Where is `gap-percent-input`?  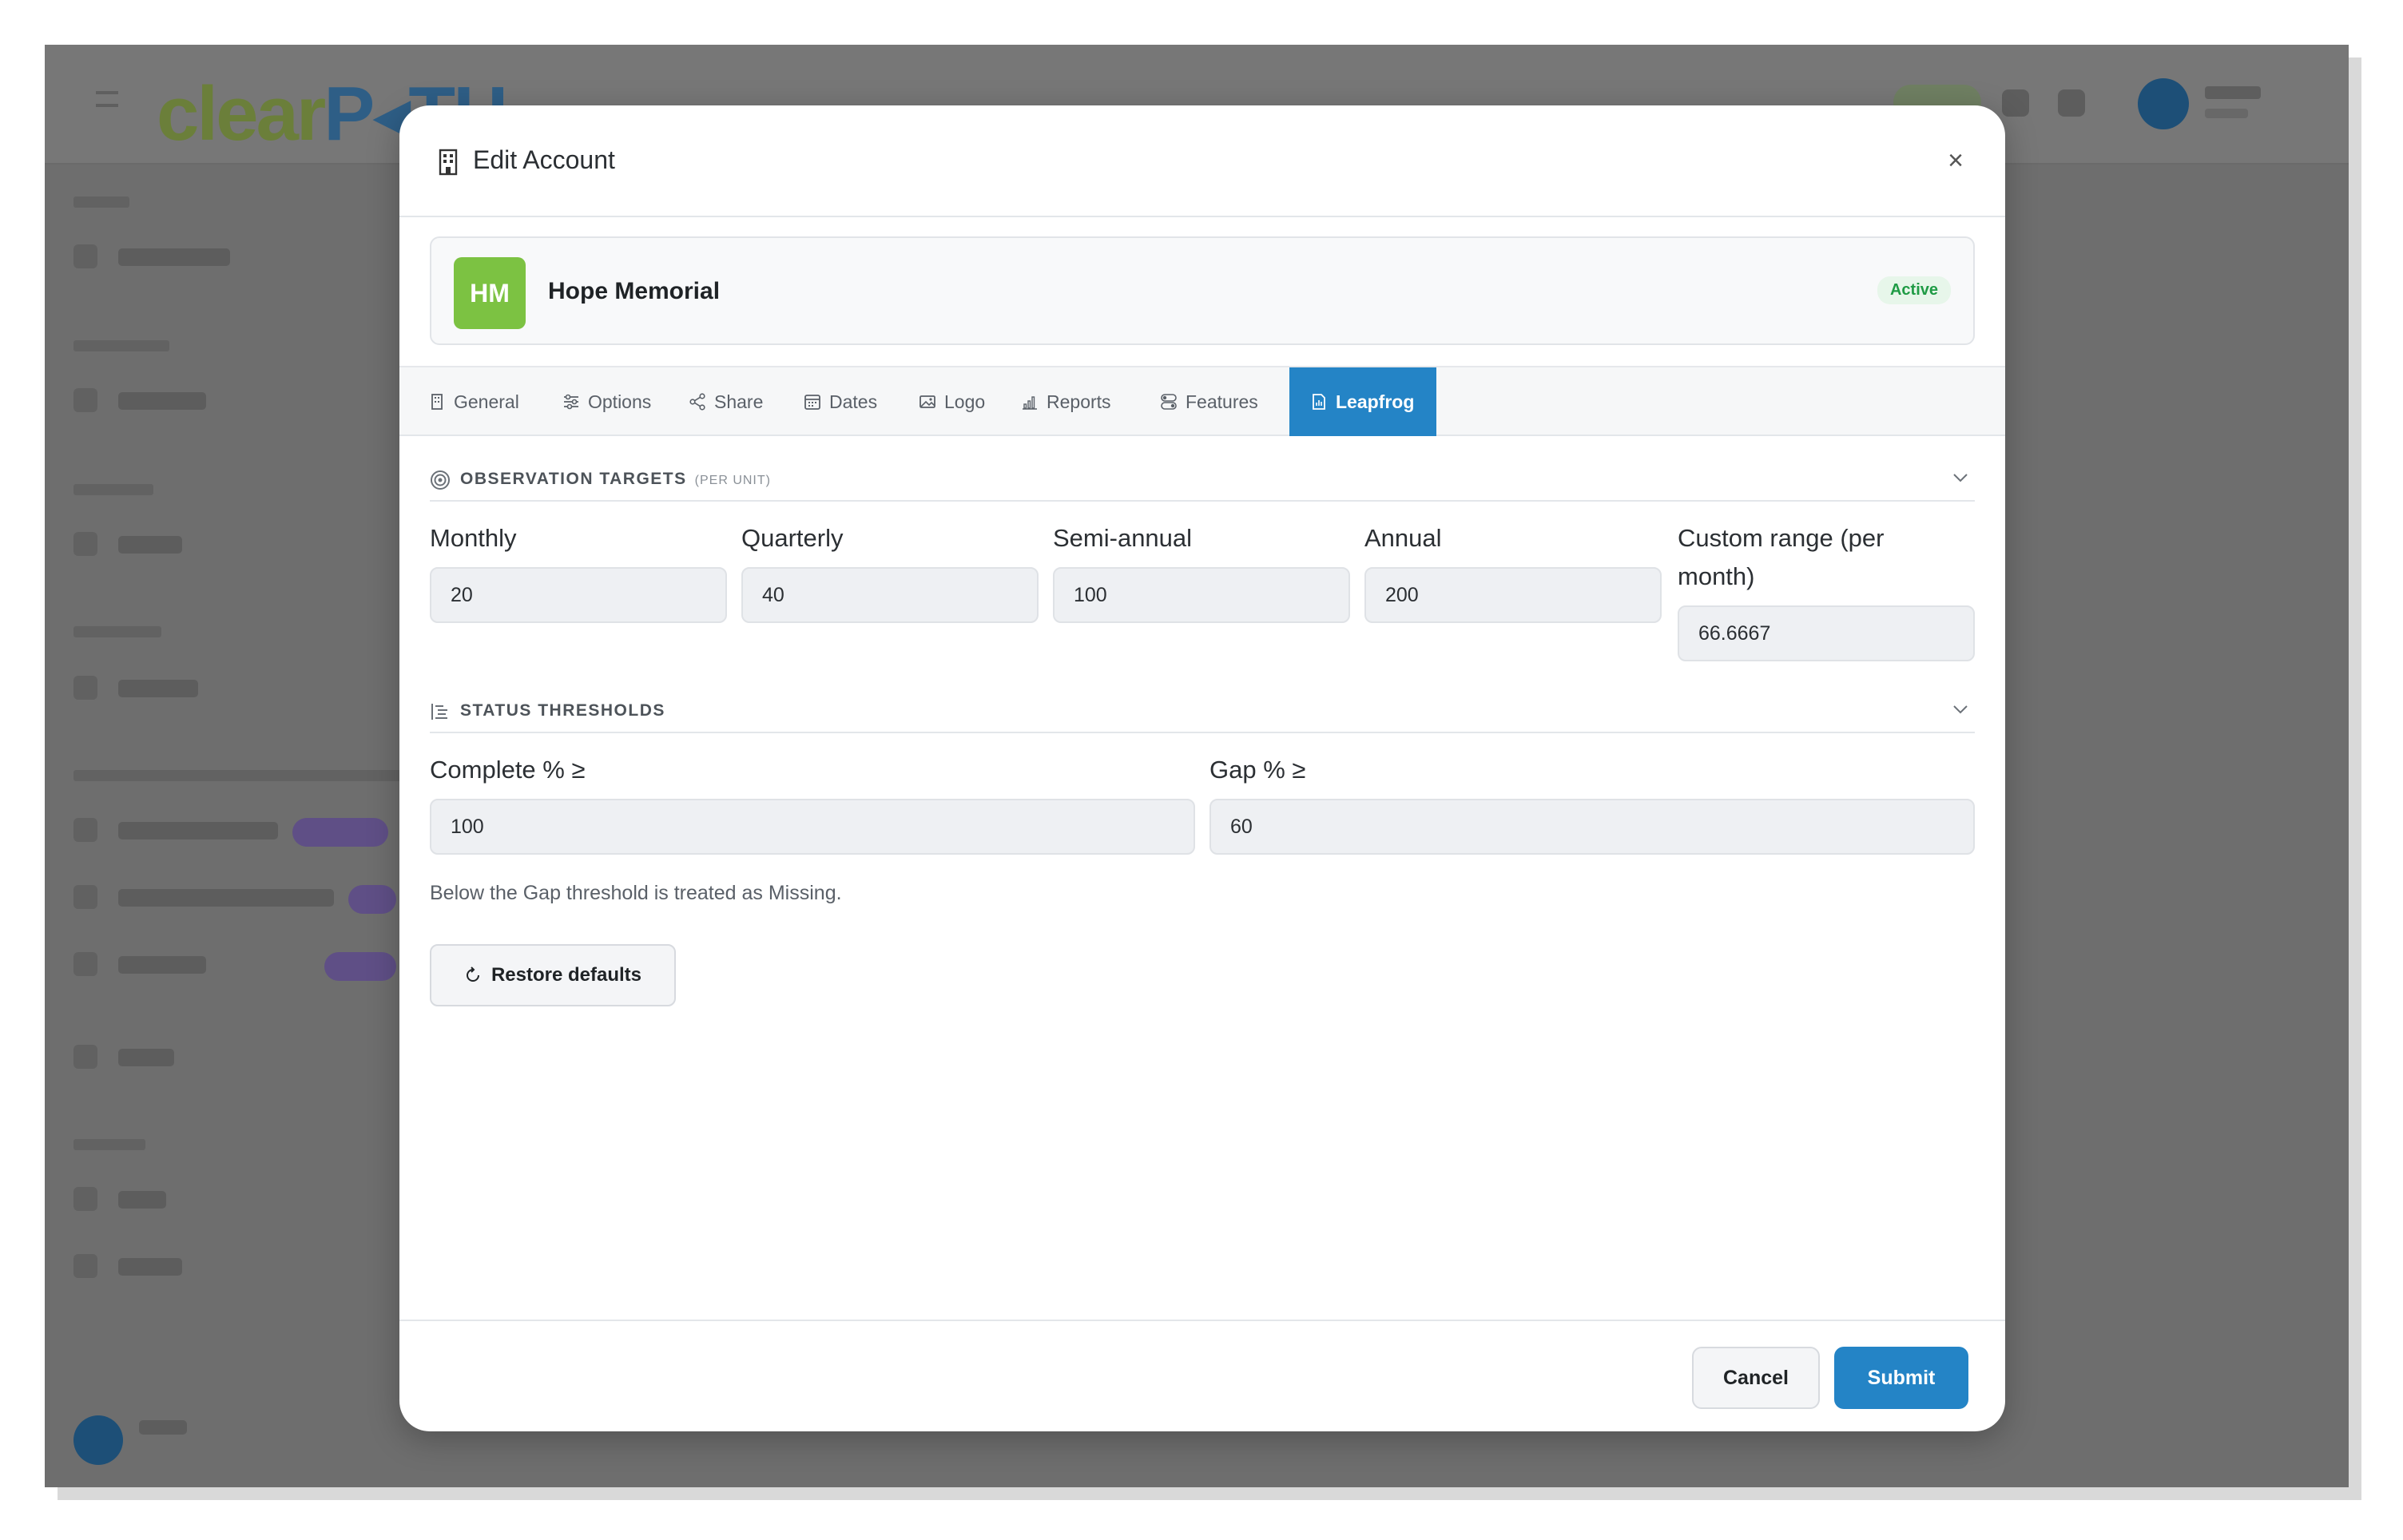
gap-percent-input is located at coordinates (1592, 827).